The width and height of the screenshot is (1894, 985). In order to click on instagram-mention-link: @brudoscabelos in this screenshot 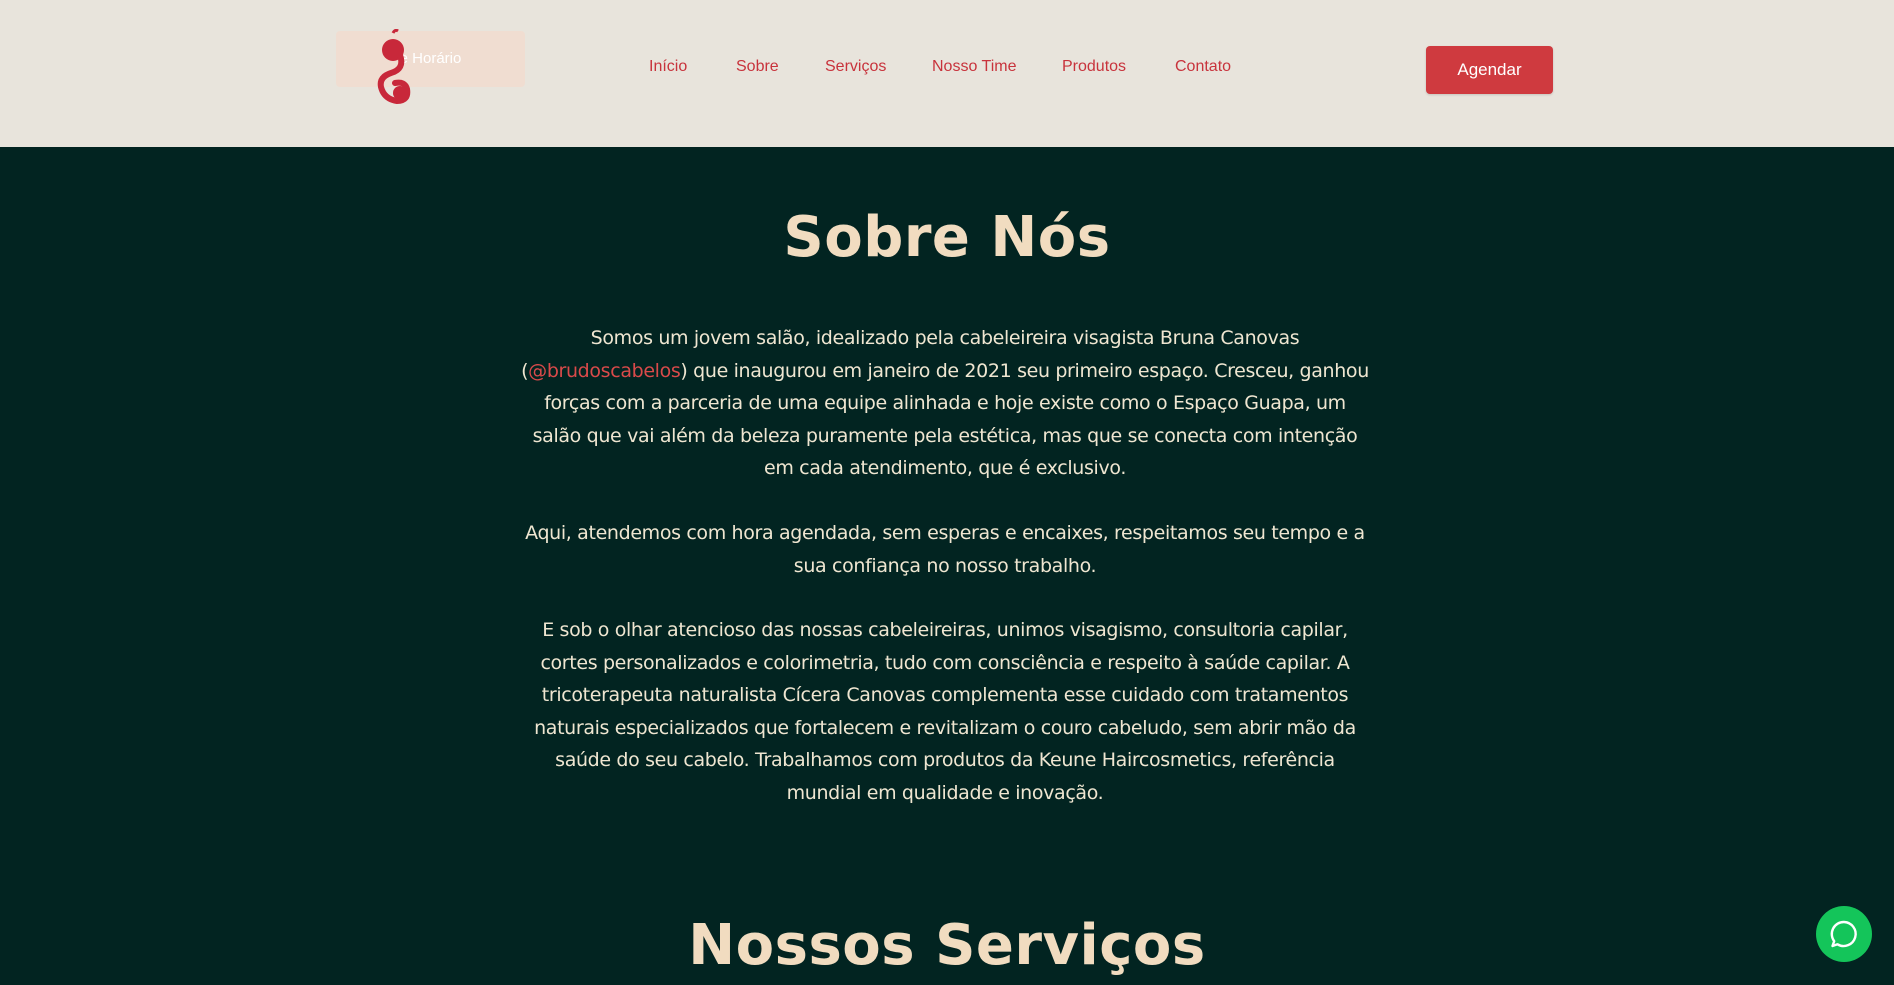, I will do `click(604, 371)`.